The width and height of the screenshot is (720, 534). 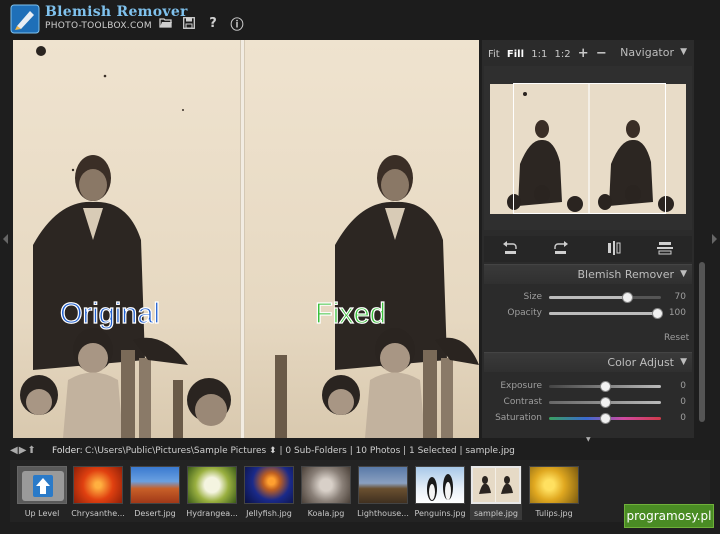 I want to click on left-collapse-arrow-icon, so click(x=5, y=239).